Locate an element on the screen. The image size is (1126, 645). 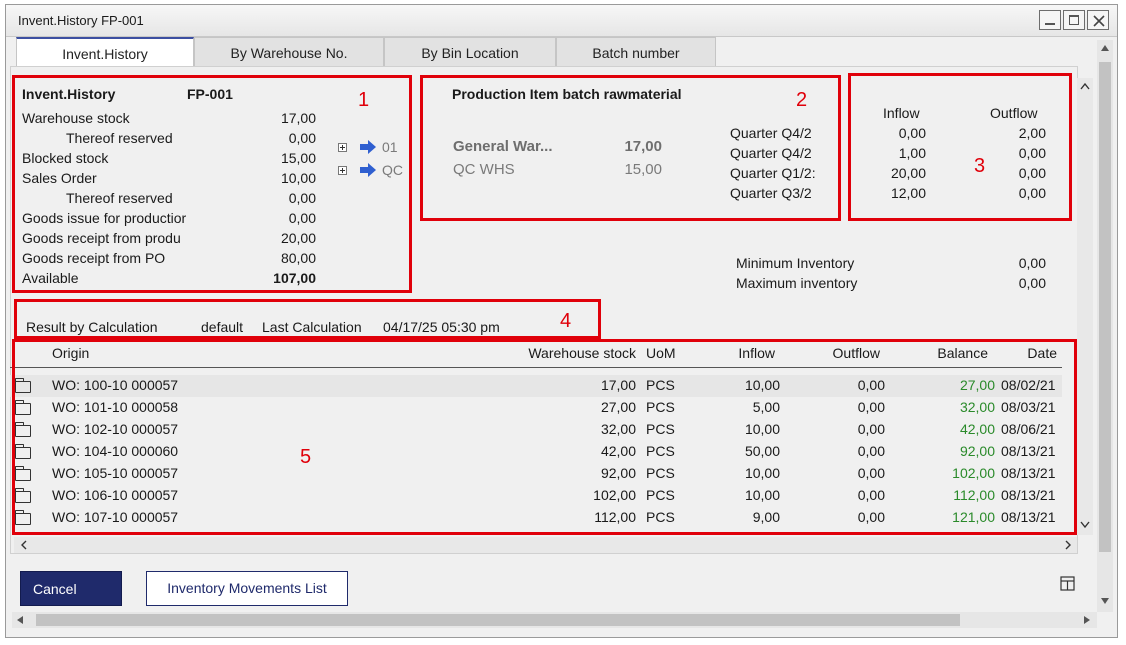
callout-number: 4 is located at coordinates (566, 321).